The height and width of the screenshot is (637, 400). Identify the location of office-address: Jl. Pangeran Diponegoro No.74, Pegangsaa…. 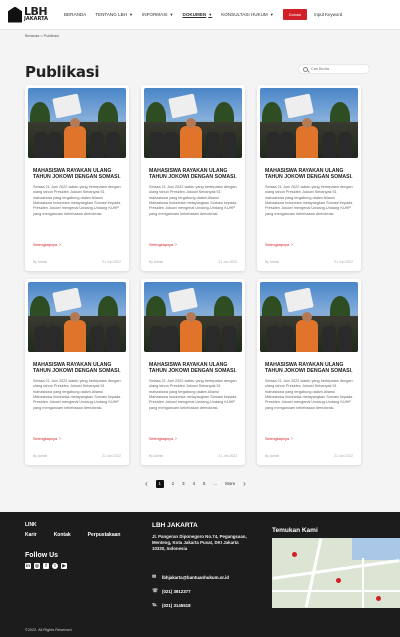
(199, 542).